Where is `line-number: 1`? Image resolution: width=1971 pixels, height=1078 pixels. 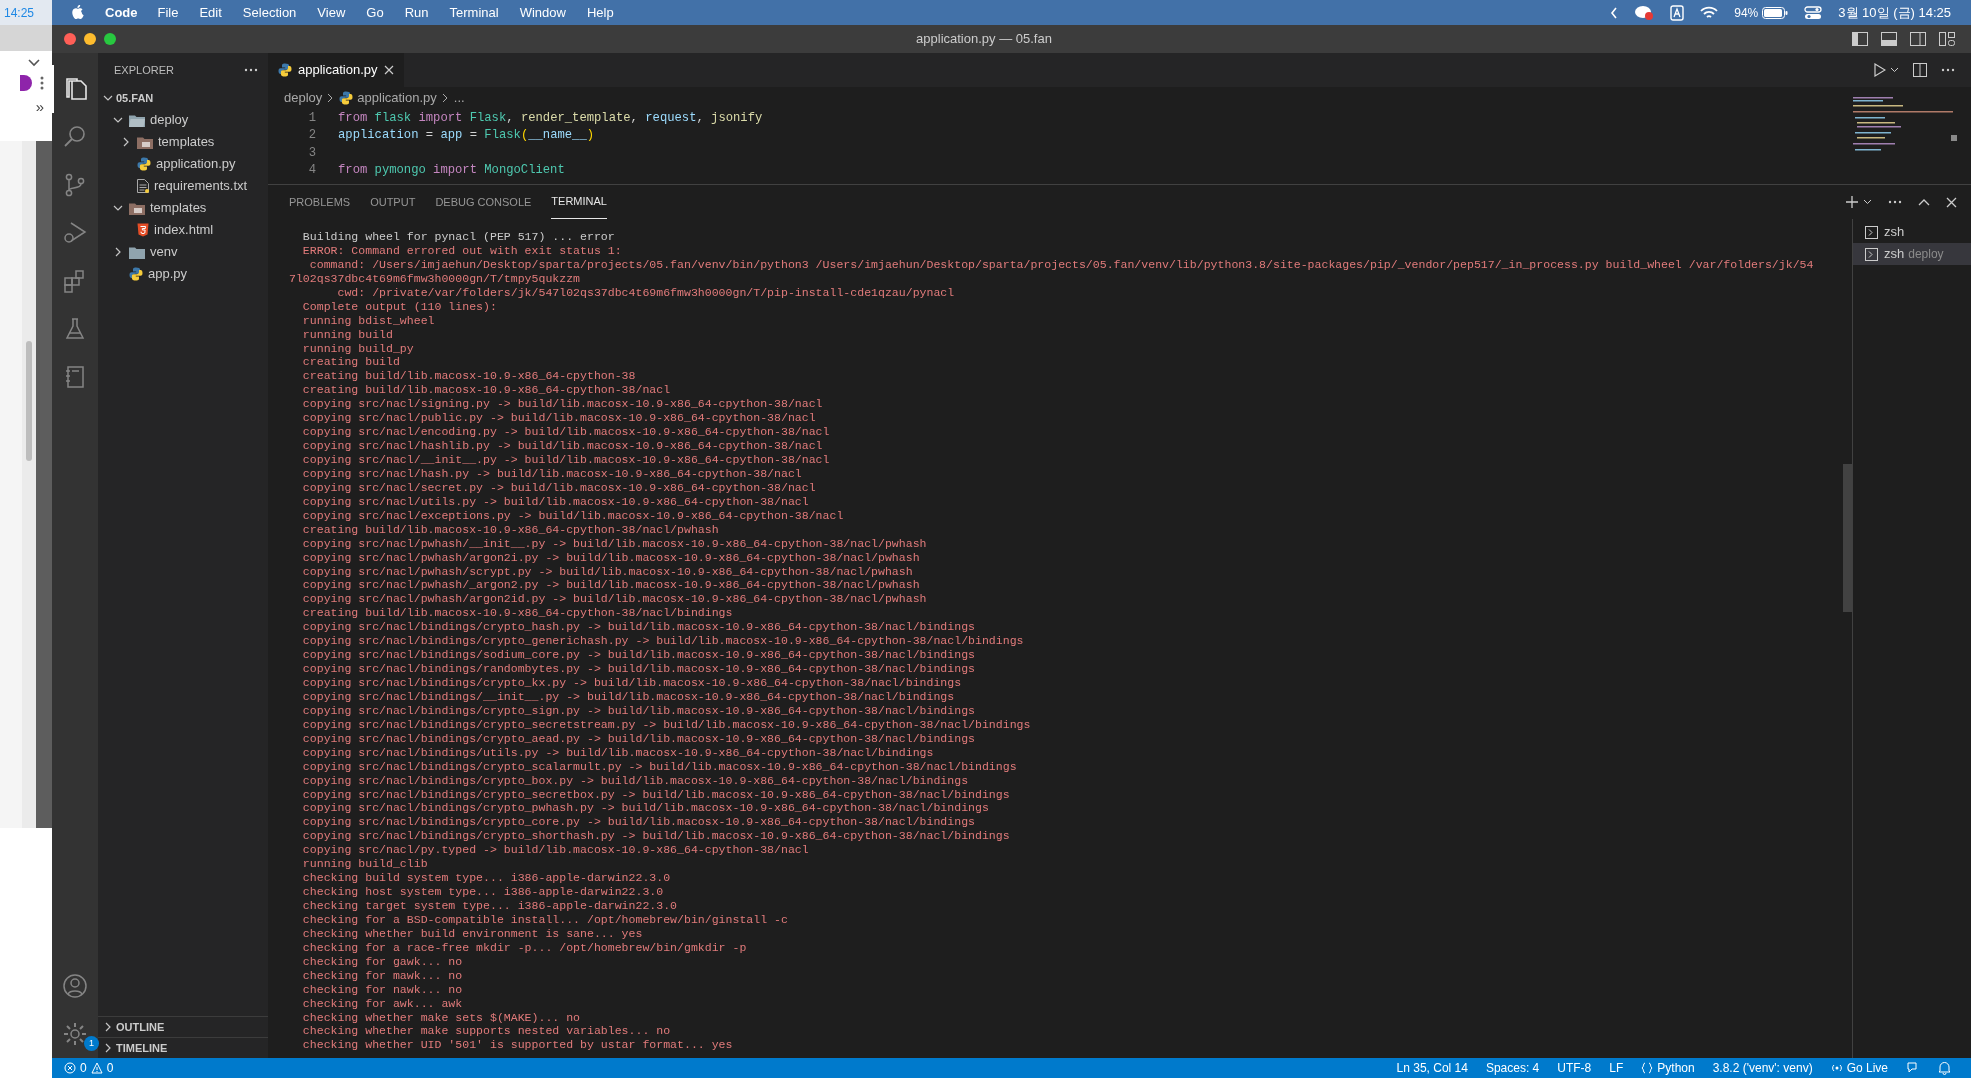
line-number: 1 is located at coordinates (311, 118).